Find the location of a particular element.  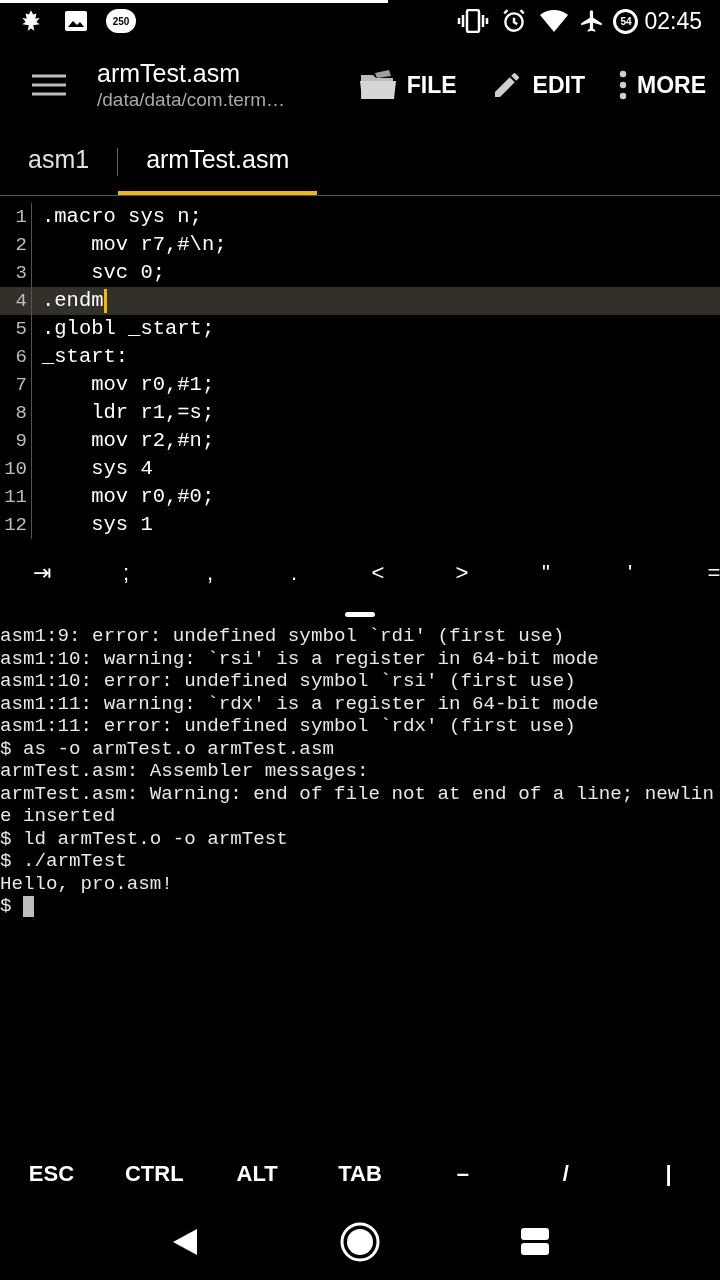

clock: 02:45 is located at coordinates (673, 21).